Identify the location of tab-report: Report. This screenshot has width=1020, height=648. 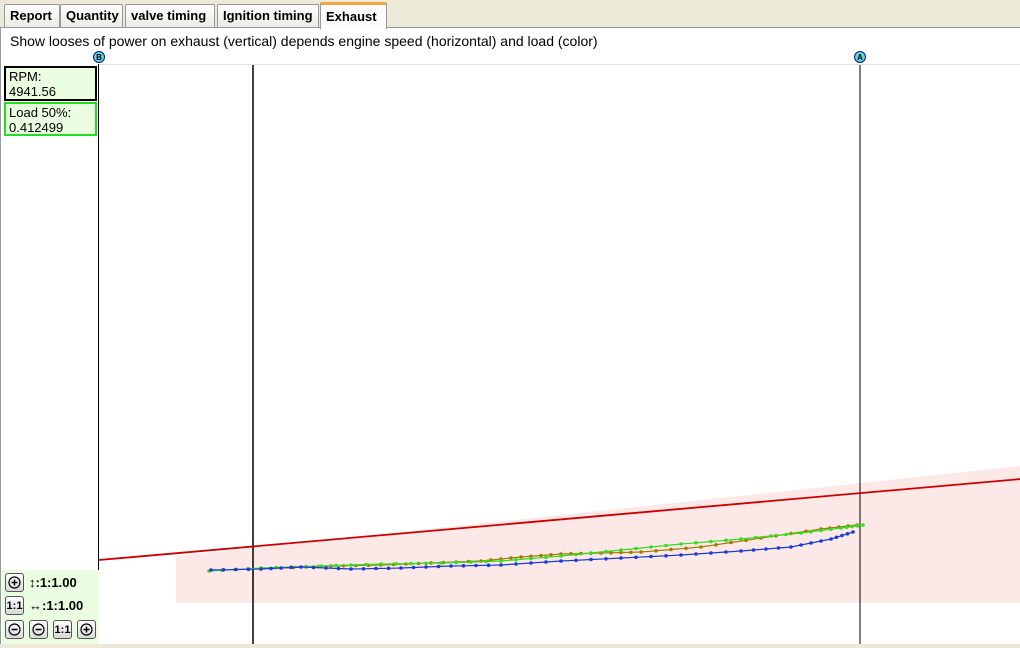
(32, 15).